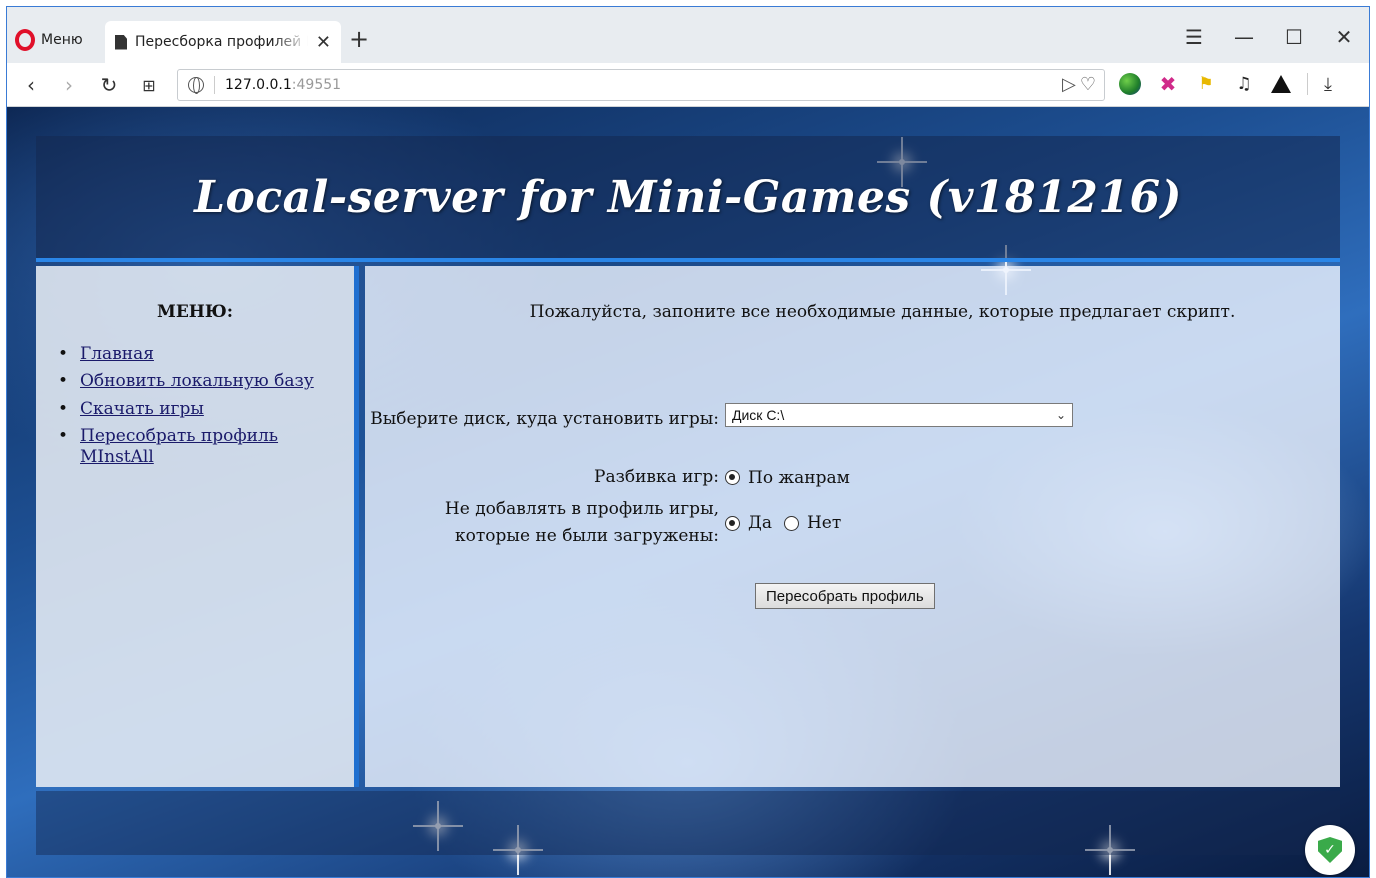  What do you see at coordinates (1194, 37) in the screenshot?
I see `tab-menu-icon: ☰` at bounding box center [1194, 37].